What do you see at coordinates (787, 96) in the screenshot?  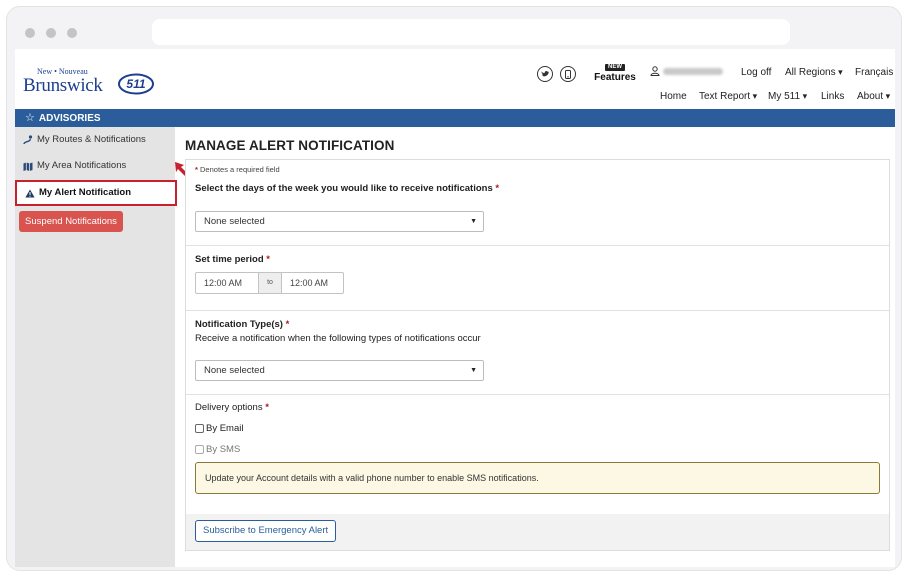 I see `nav-my511: My 511` at bounding box center [787, 96].